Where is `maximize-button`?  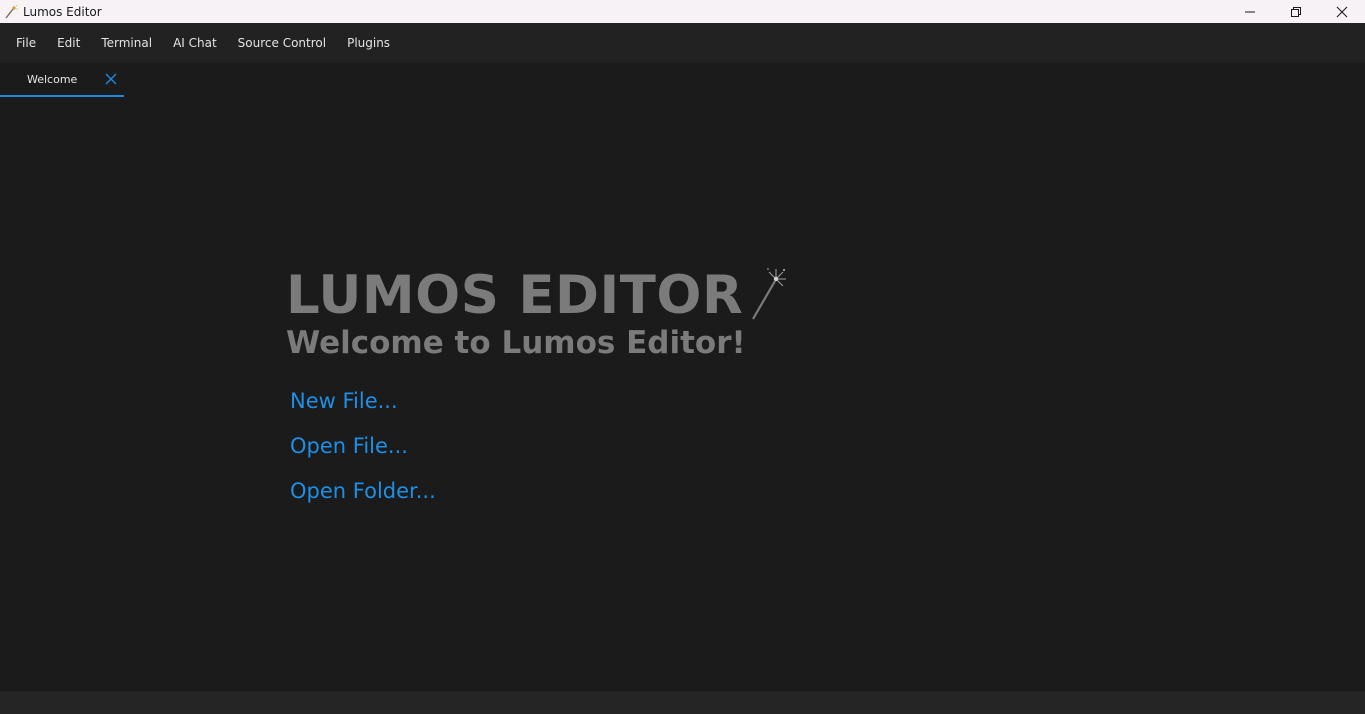 maximize-button is located at coordinates (1296, 11).